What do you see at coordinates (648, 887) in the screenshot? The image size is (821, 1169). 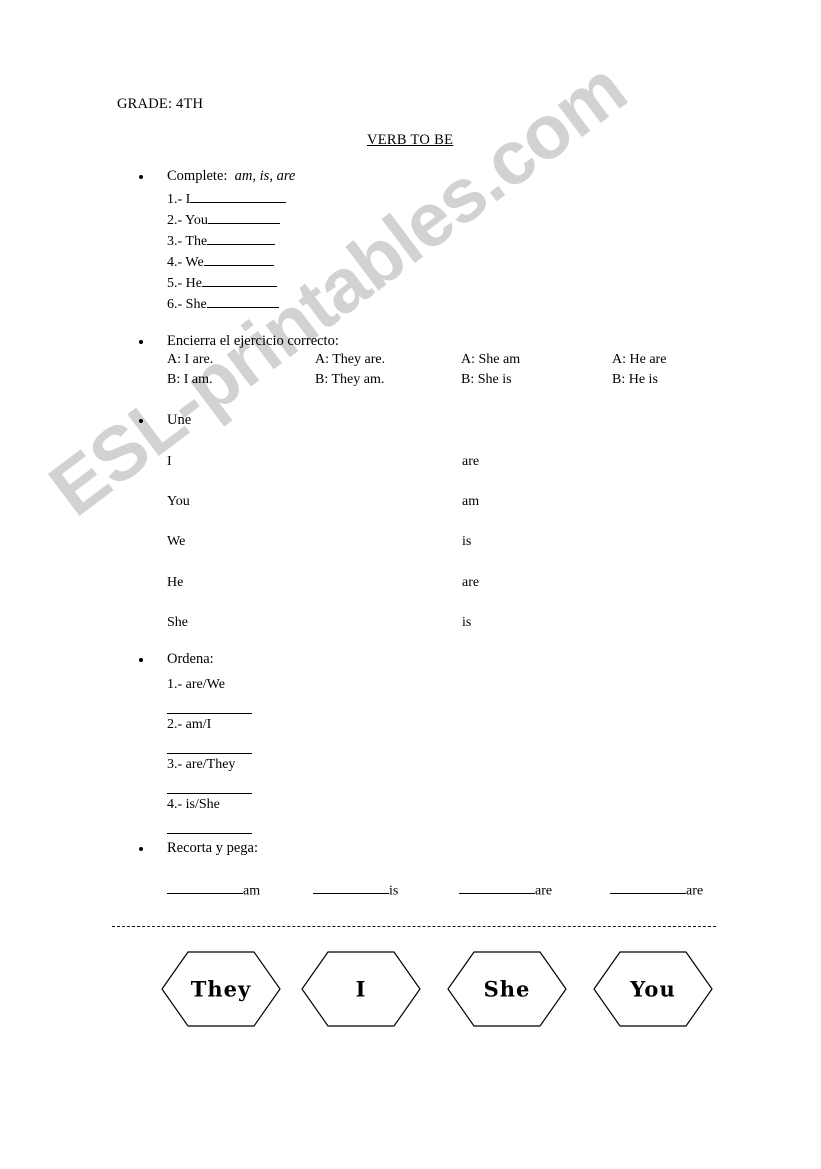 I see `exercise5-slot-4-blank` at bounding box center [648, 887].